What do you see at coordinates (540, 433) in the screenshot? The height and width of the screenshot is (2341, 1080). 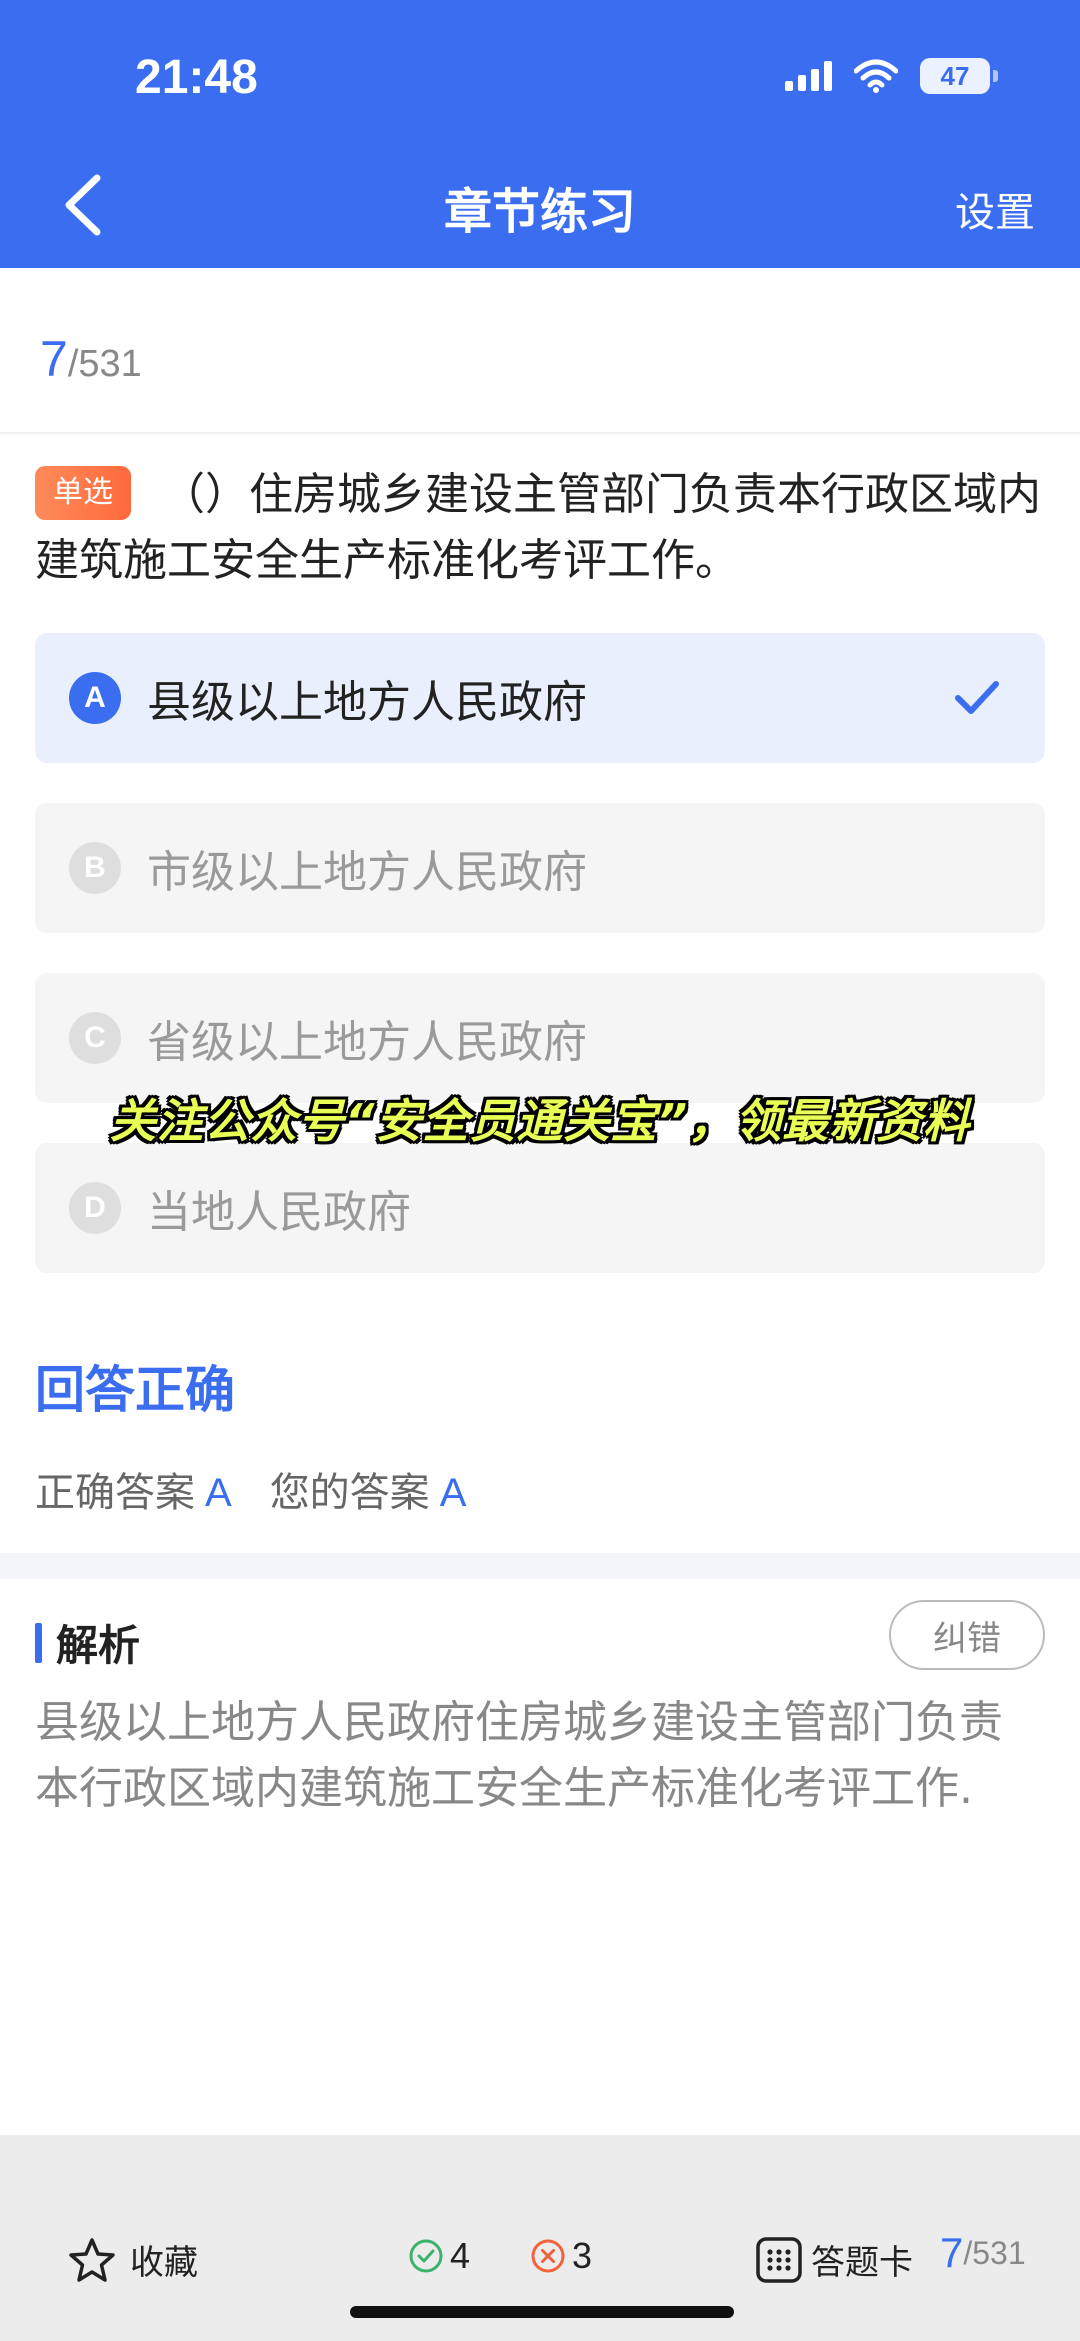 I see `divider` at bounding box center [540, 433].